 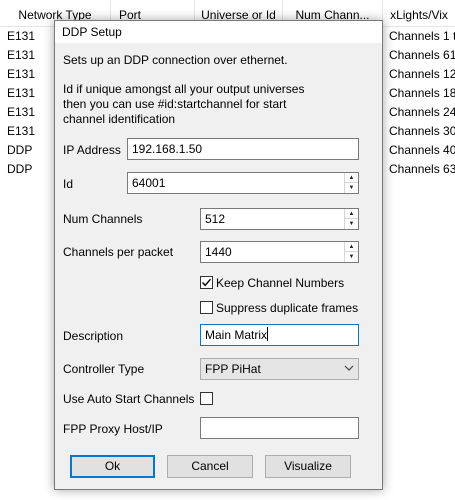 What do you see at coordinates (279, 252) in the screenshot?
I see `channels-per-packet-spin-input: 1440 ▲ ▼` at bounding box center [279, 252].